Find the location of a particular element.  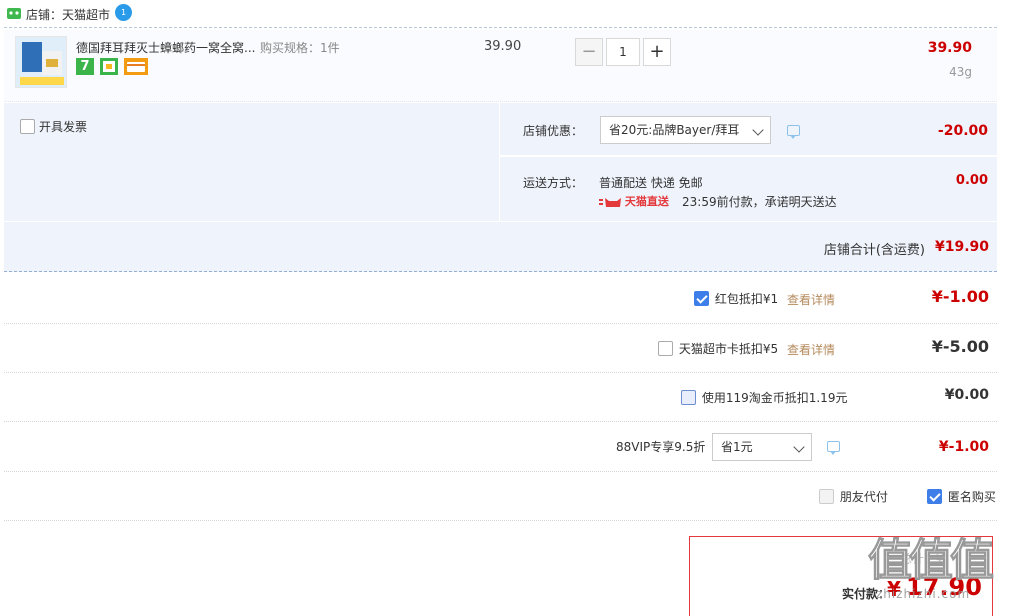

redpacket-amount: ¥-1.00 is located at coordinates (960, 296).